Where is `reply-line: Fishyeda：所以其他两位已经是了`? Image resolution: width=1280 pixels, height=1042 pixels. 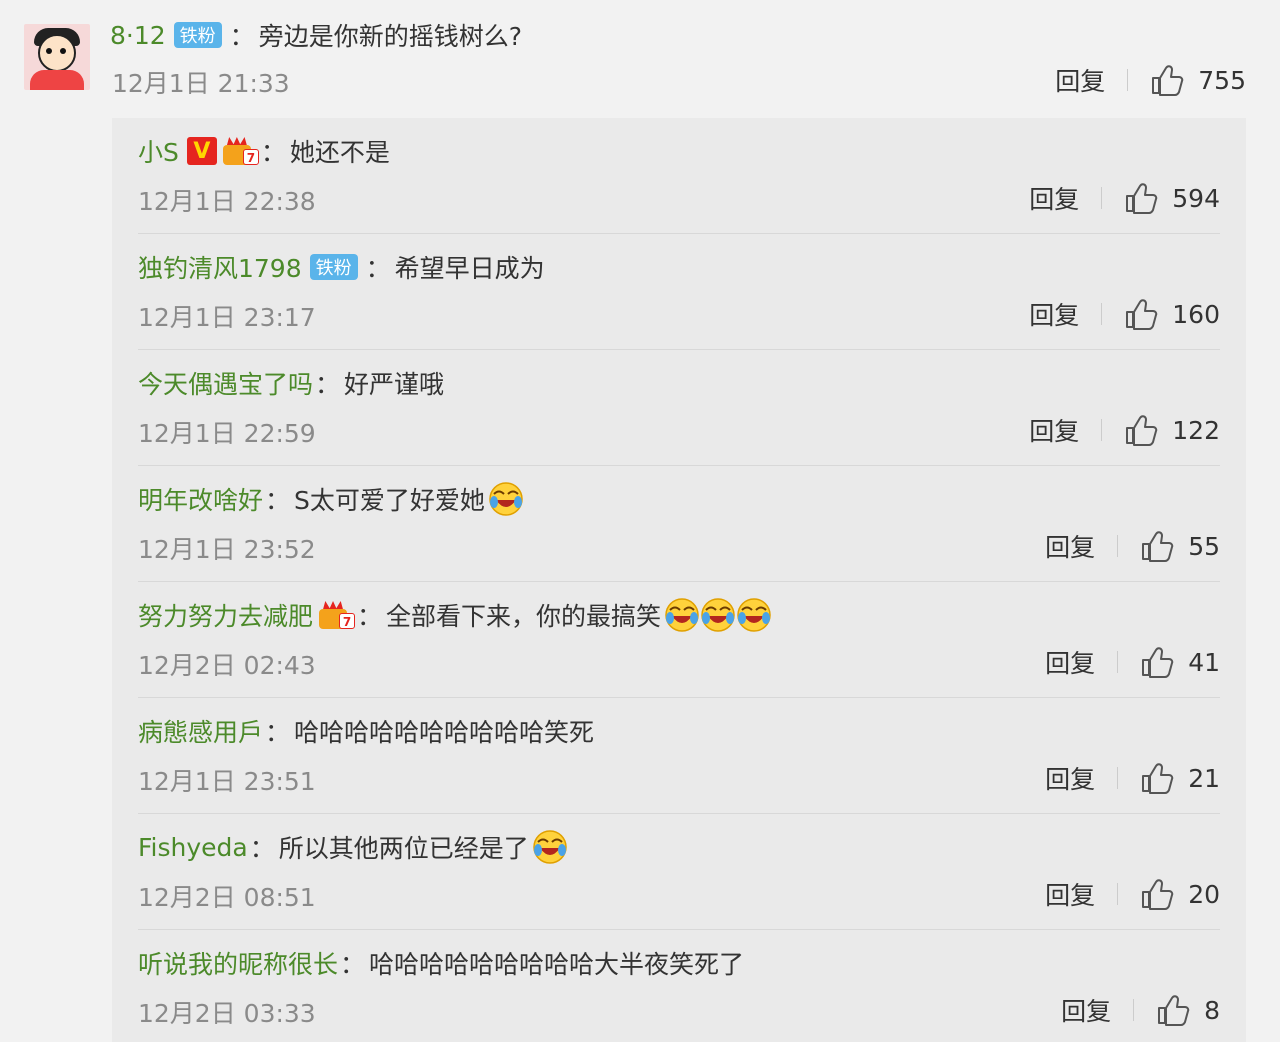 reply-line: Fishyeda：所以其他两位已经是了 is located at coordinates (353, 847).